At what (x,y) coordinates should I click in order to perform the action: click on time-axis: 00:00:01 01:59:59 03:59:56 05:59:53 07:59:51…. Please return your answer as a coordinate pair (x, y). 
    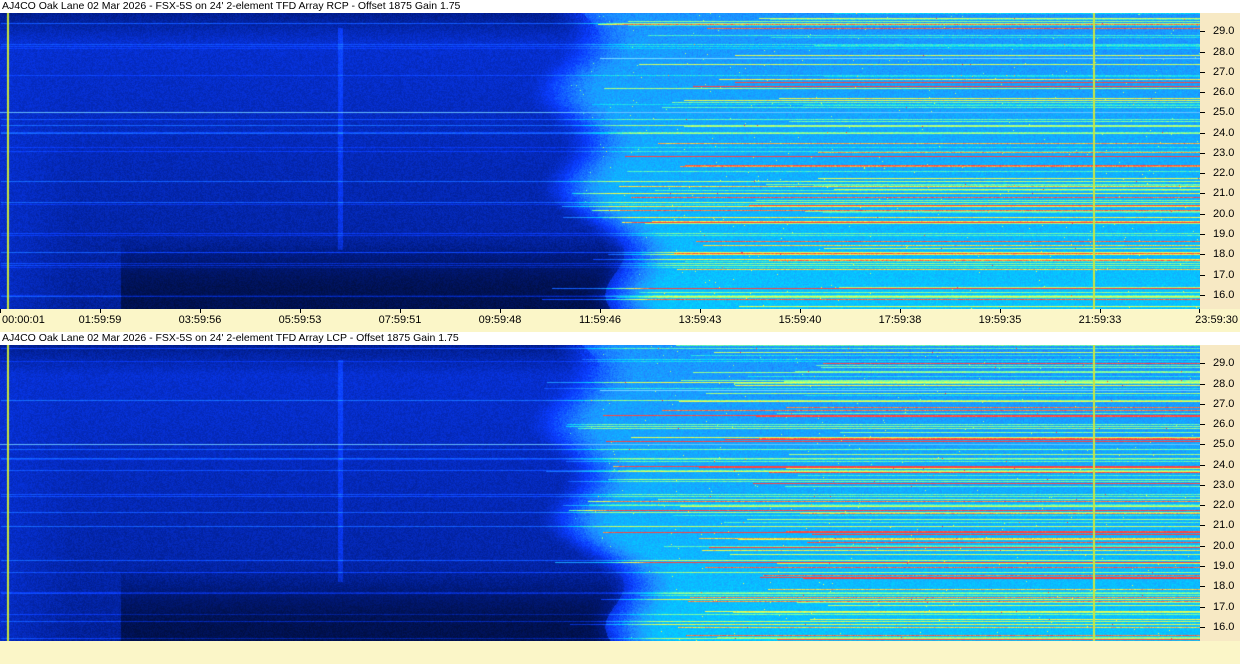
    Looking at the image, I should click on (620, 320).